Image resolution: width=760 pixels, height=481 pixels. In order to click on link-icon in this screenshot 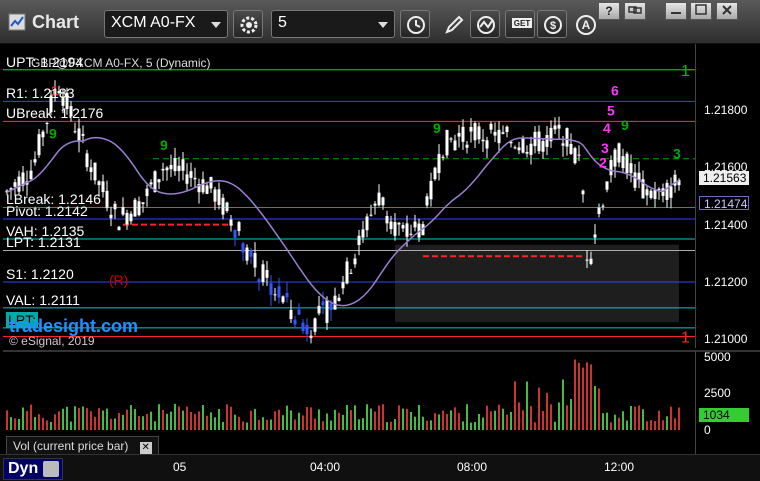, I will do `click(635, 10)`.